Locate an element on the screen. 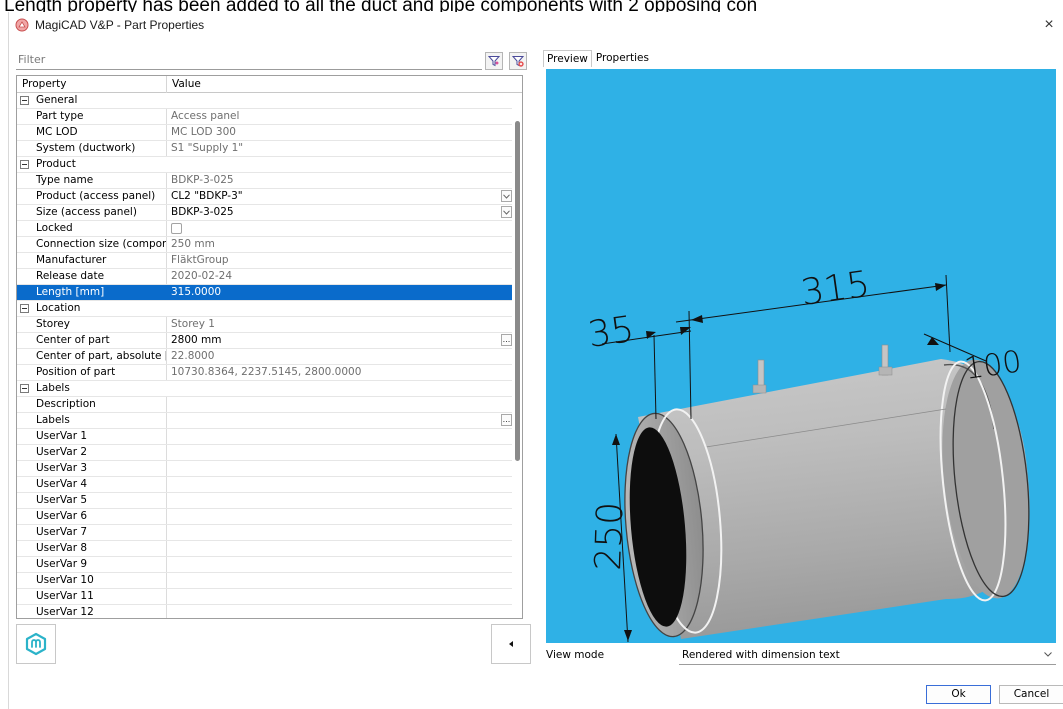  property-row: UserVar 3 is located at coordinates (265, 469).